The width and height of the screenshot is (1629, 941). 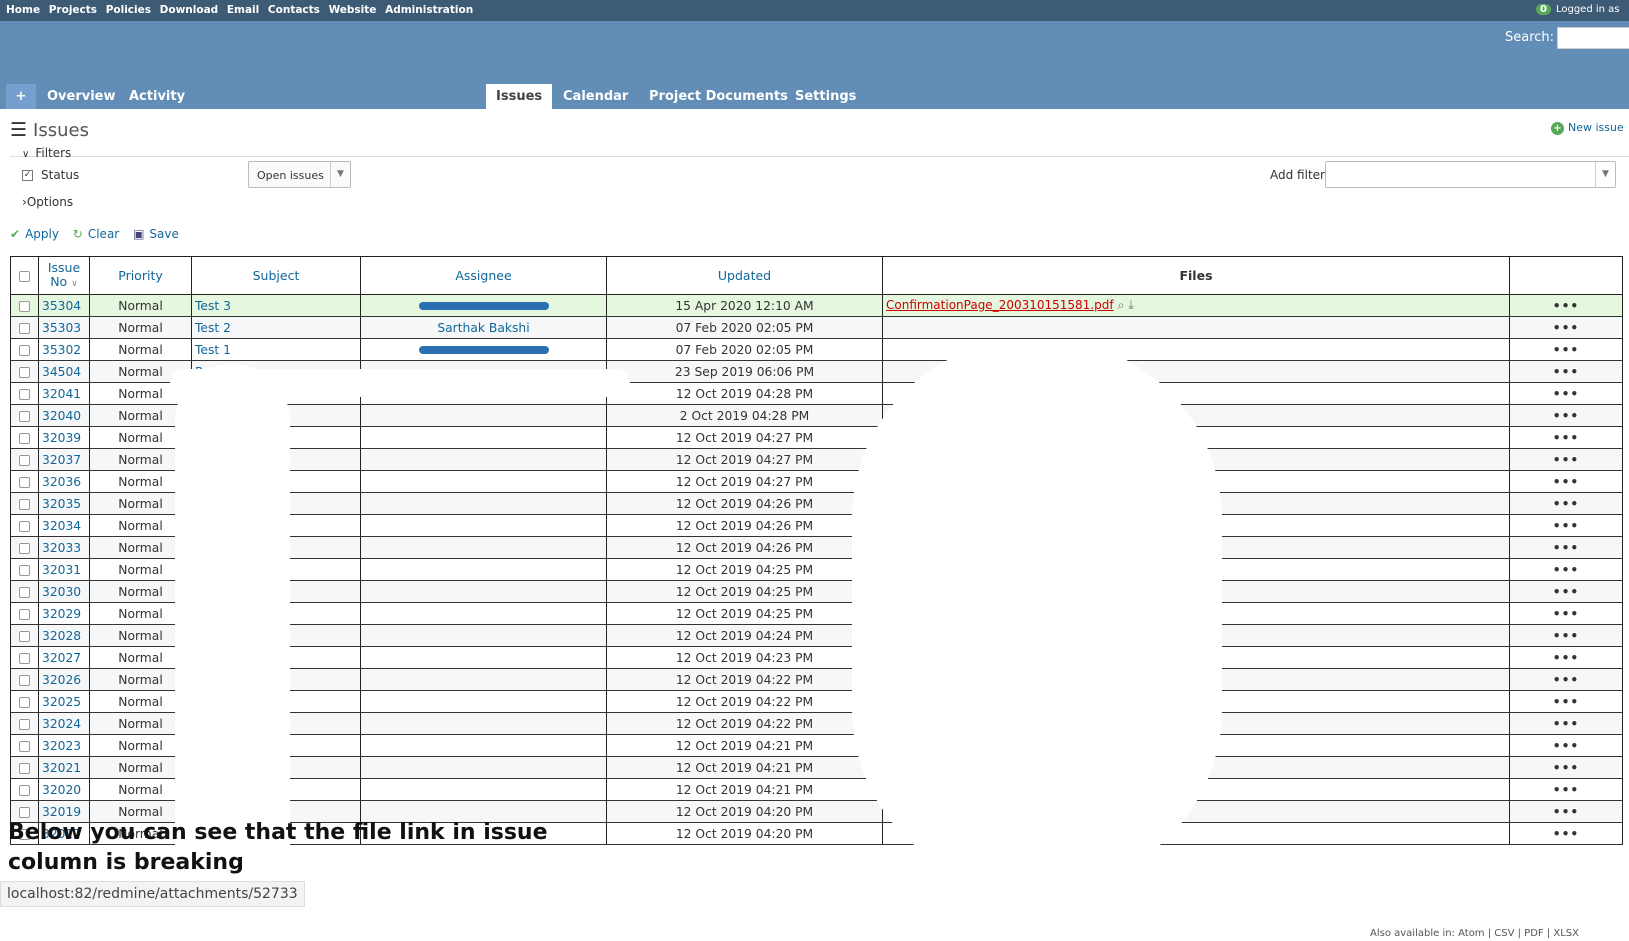 I want to click on subject-cell: Test 3, so click(x=276, y=305).